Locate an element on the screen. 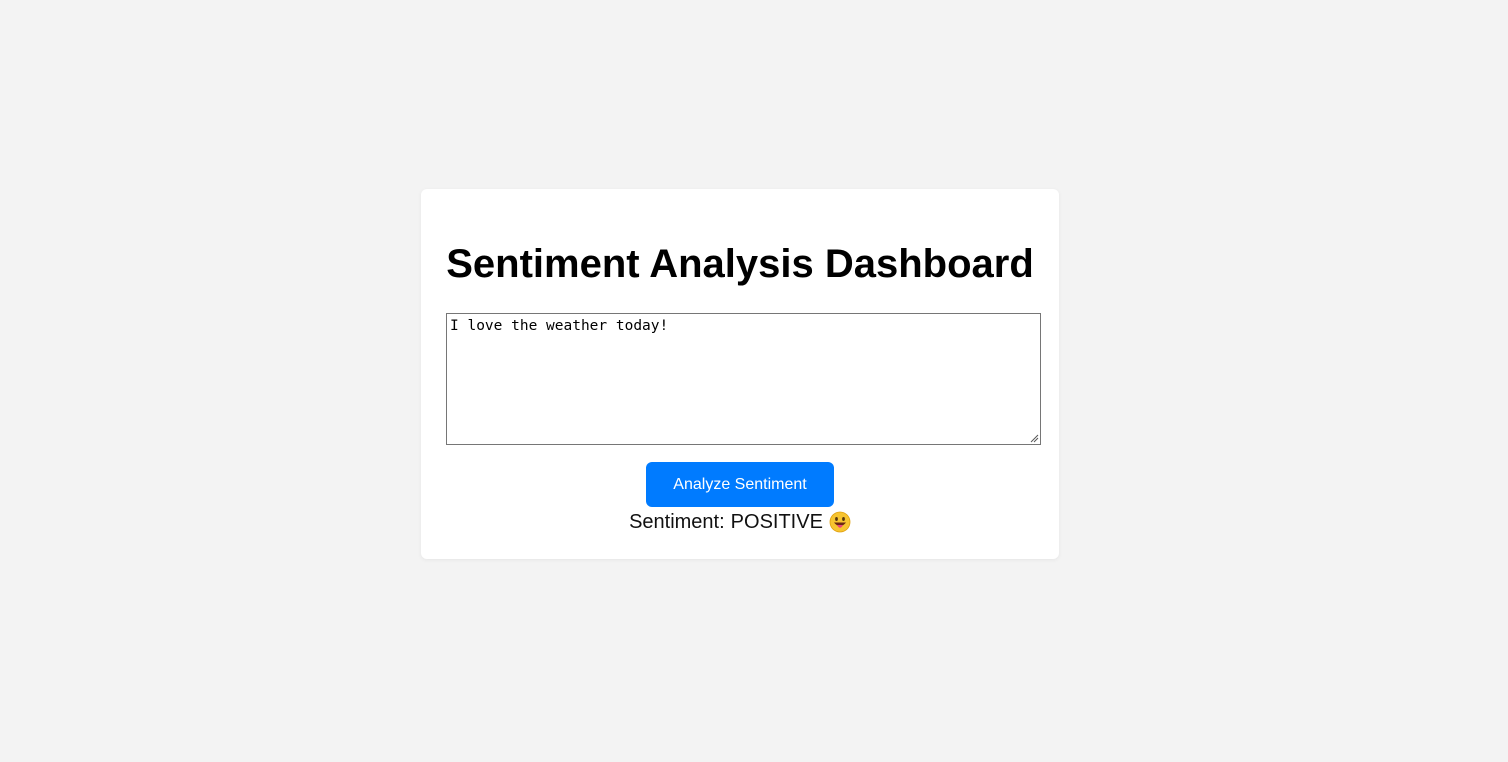  grinning-tongue-emoji-icon is located at coordinates (840, 522).